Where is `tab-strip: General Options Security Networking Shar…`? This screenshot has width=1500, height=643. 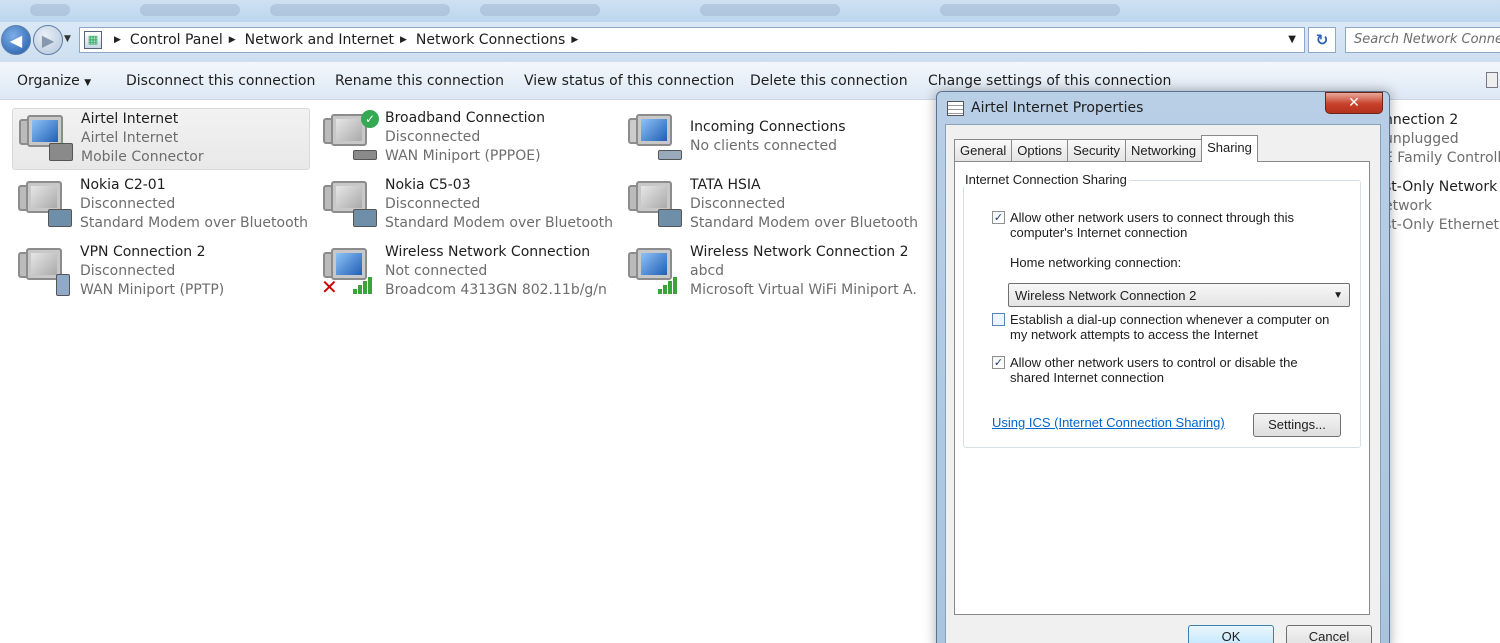 tab-strip: General Options Security Networking Shar… is located at coordinates (1106, 148).